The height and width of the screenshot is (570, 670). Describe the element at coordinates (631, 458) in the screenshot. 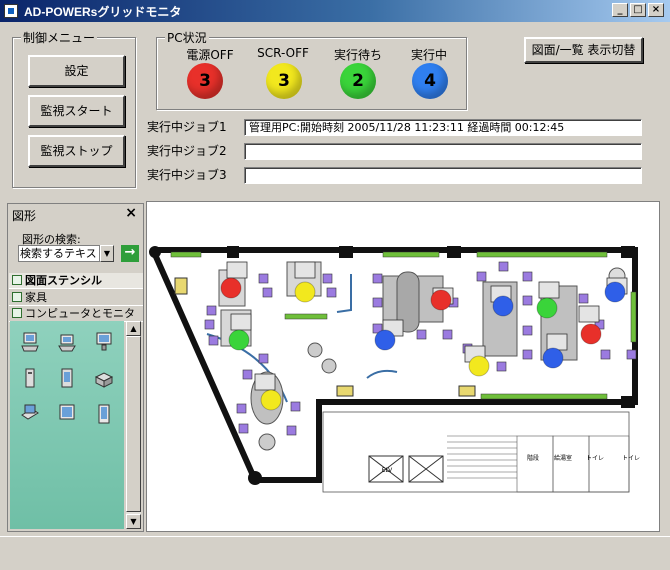

I see `room-label-toilet2: トイレ` at that location.